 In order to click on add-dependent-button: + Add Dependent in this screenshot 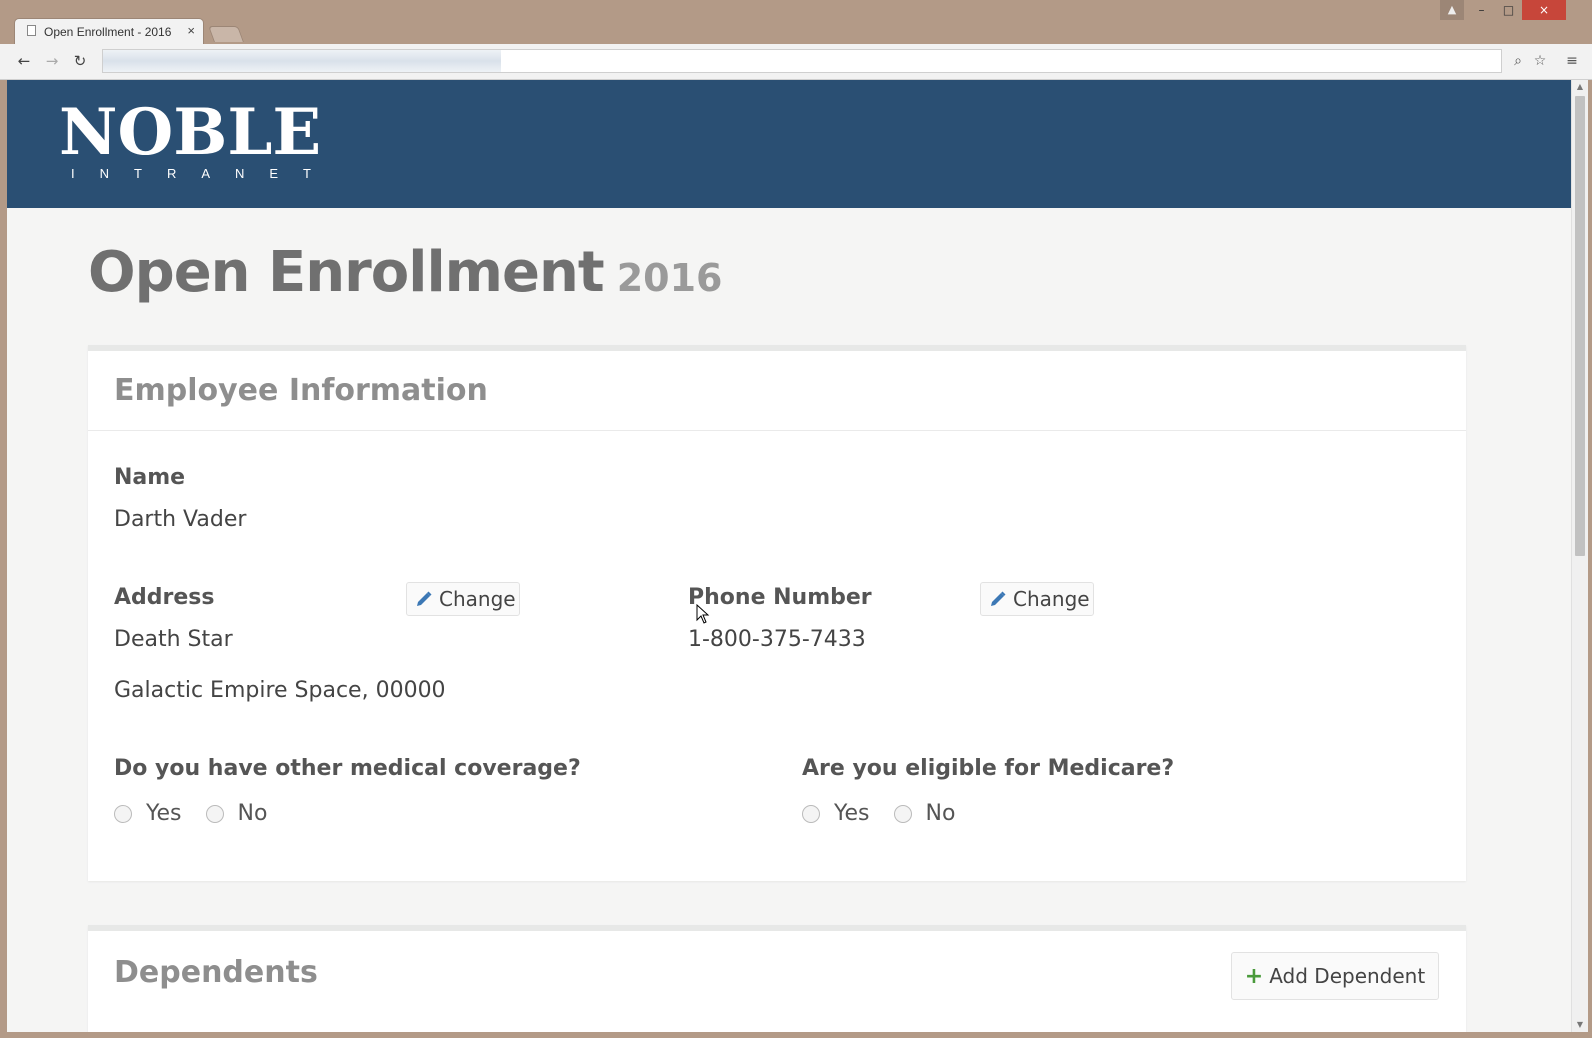, I will do `click(1335, 976)`.